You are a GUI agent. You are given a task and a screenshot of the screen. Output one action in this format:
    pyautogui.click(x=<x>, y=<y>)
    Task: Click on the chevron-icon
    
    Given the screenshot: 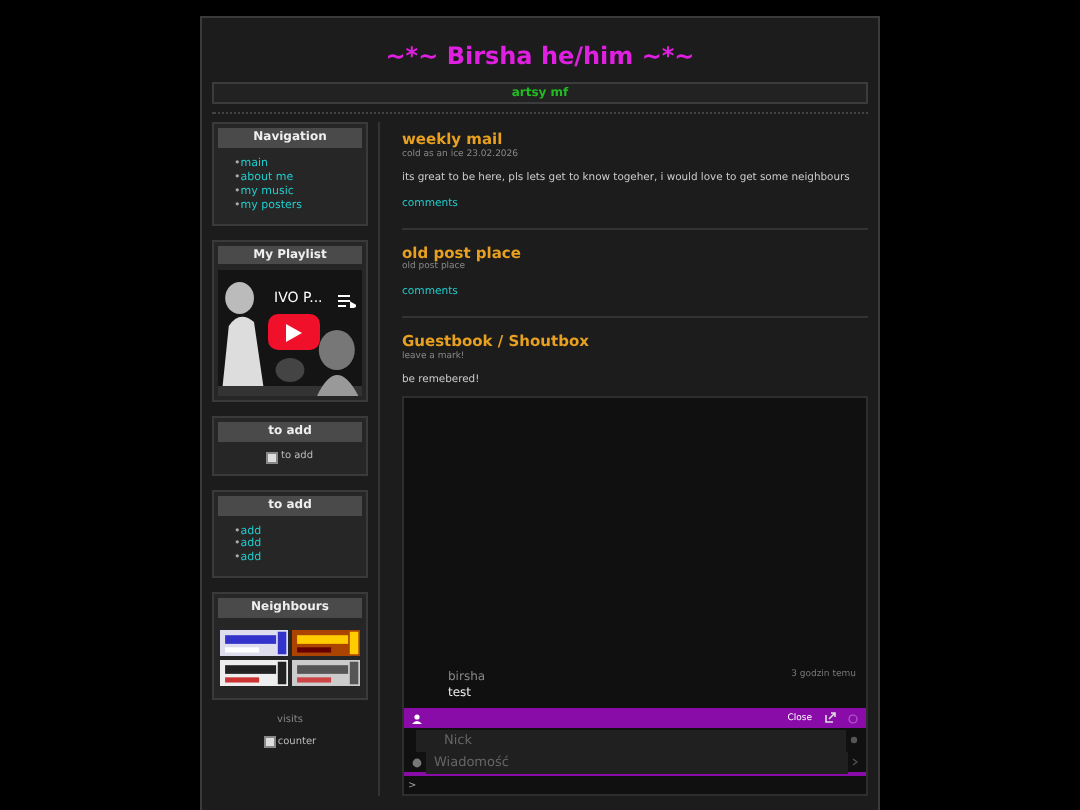 What is the action you would take?
    pyautogui.click(x=855, y=762)
    